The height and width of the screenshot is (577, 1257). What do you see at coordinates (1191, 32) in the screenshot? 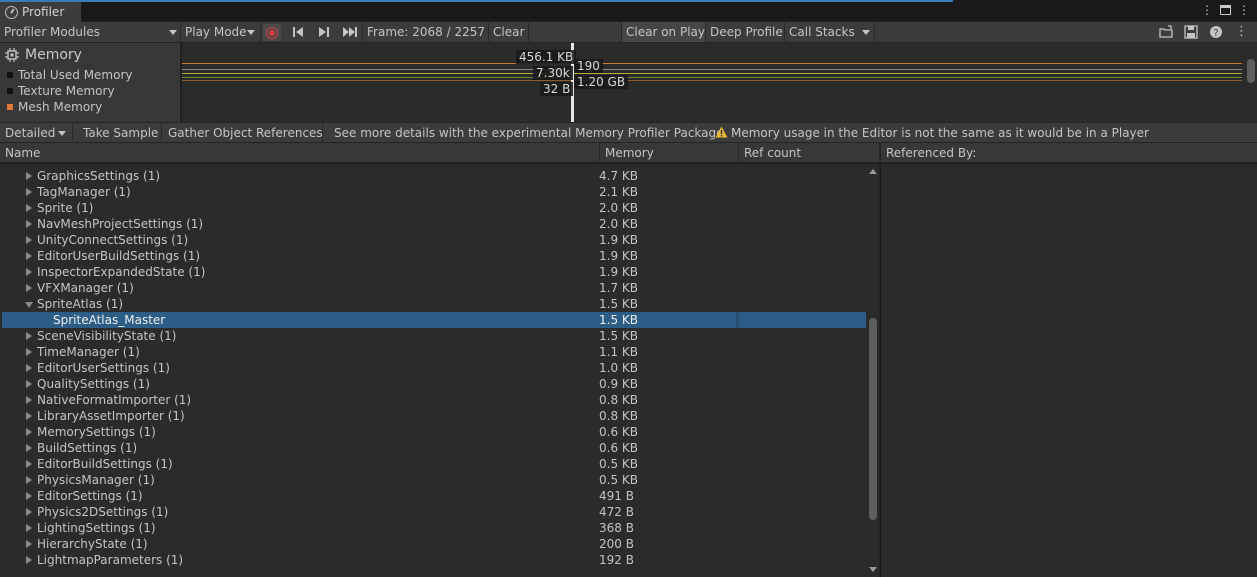
I see `save-icon` at bounding box center [1191, 32].